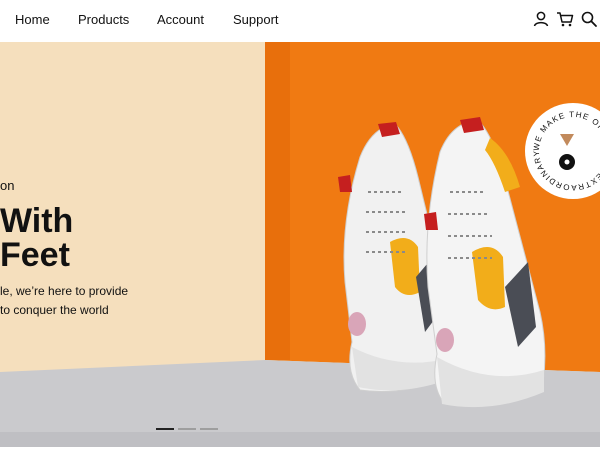 The height and width of the screenshot is (451, 600). I want to click on hero-eyebrow: on, so click(7, 185).